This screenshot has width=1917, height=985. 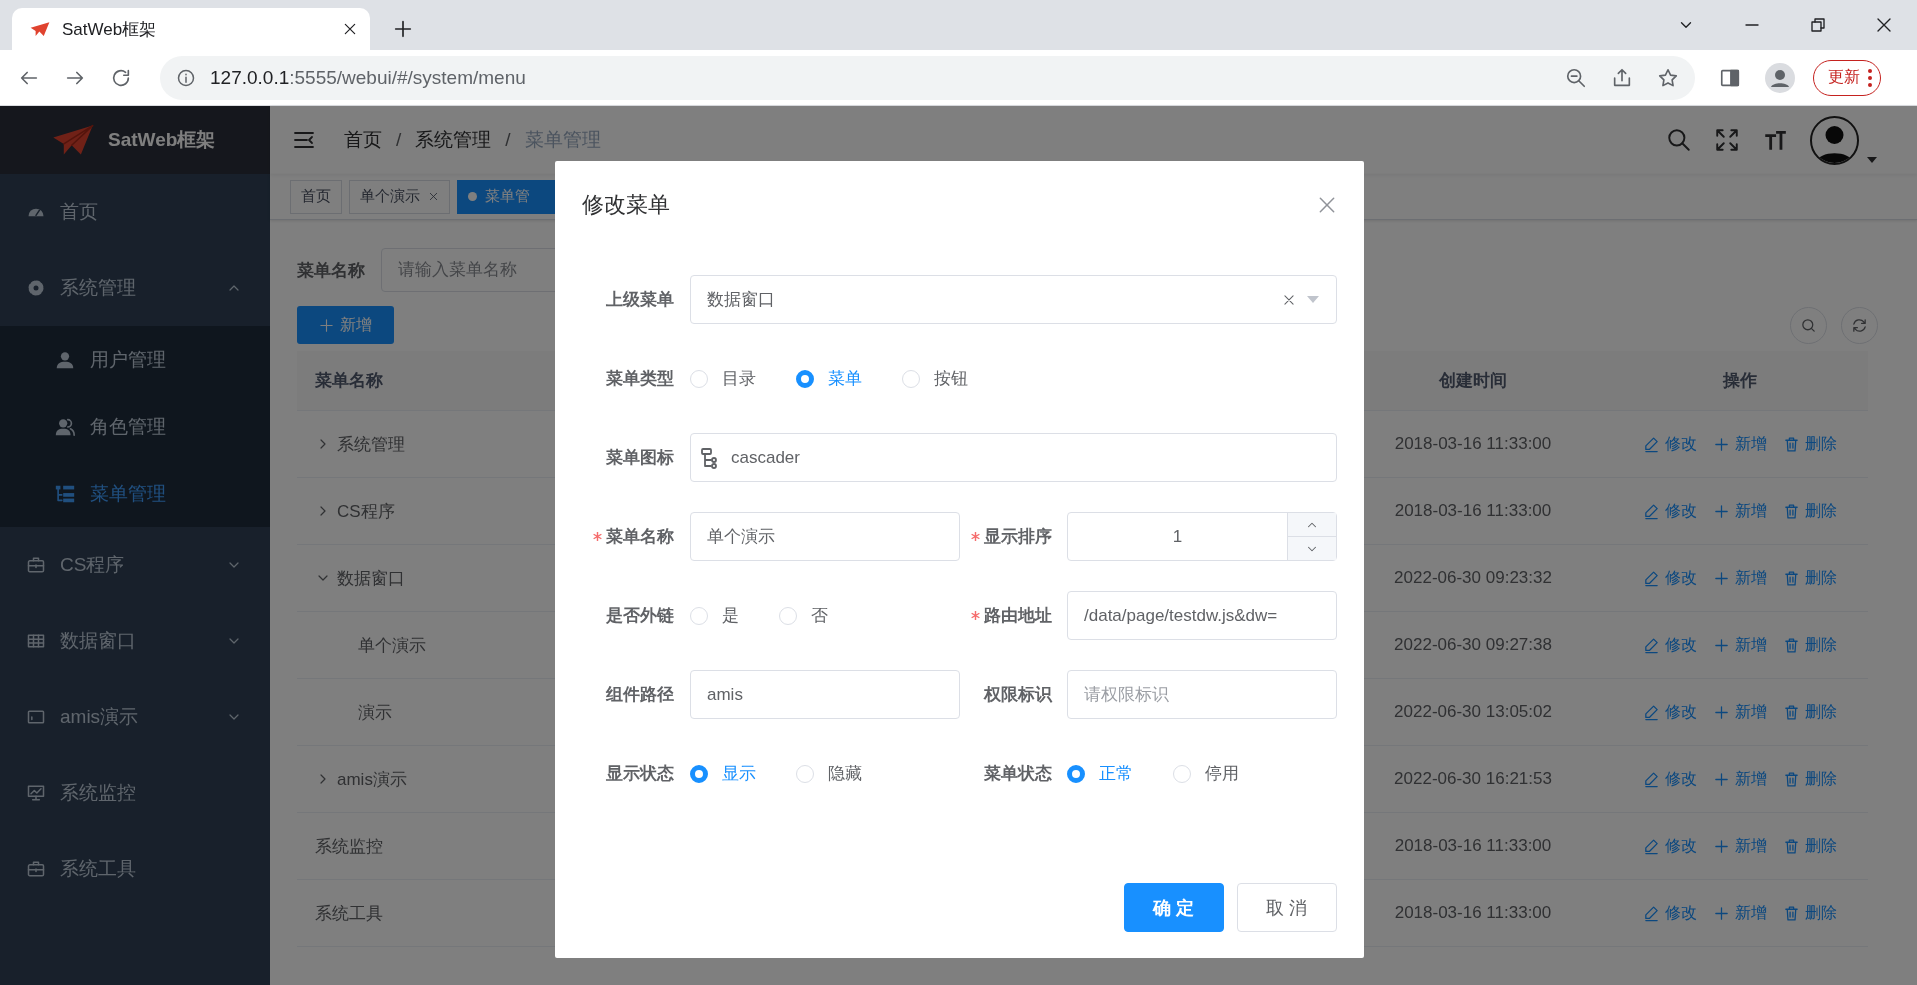 What do you see at coordinates (1202, 694) in the screenshot?
I see `input-field: 请权限标识` at bounding box center [1202, 694].